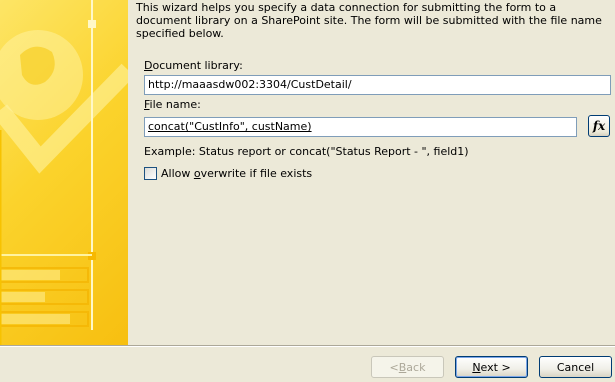 This screenshot has width=615, height=382. Describe the element at coordinates (575, 367) in the screenshot. I see `cancel-button: Cancel` at that location.